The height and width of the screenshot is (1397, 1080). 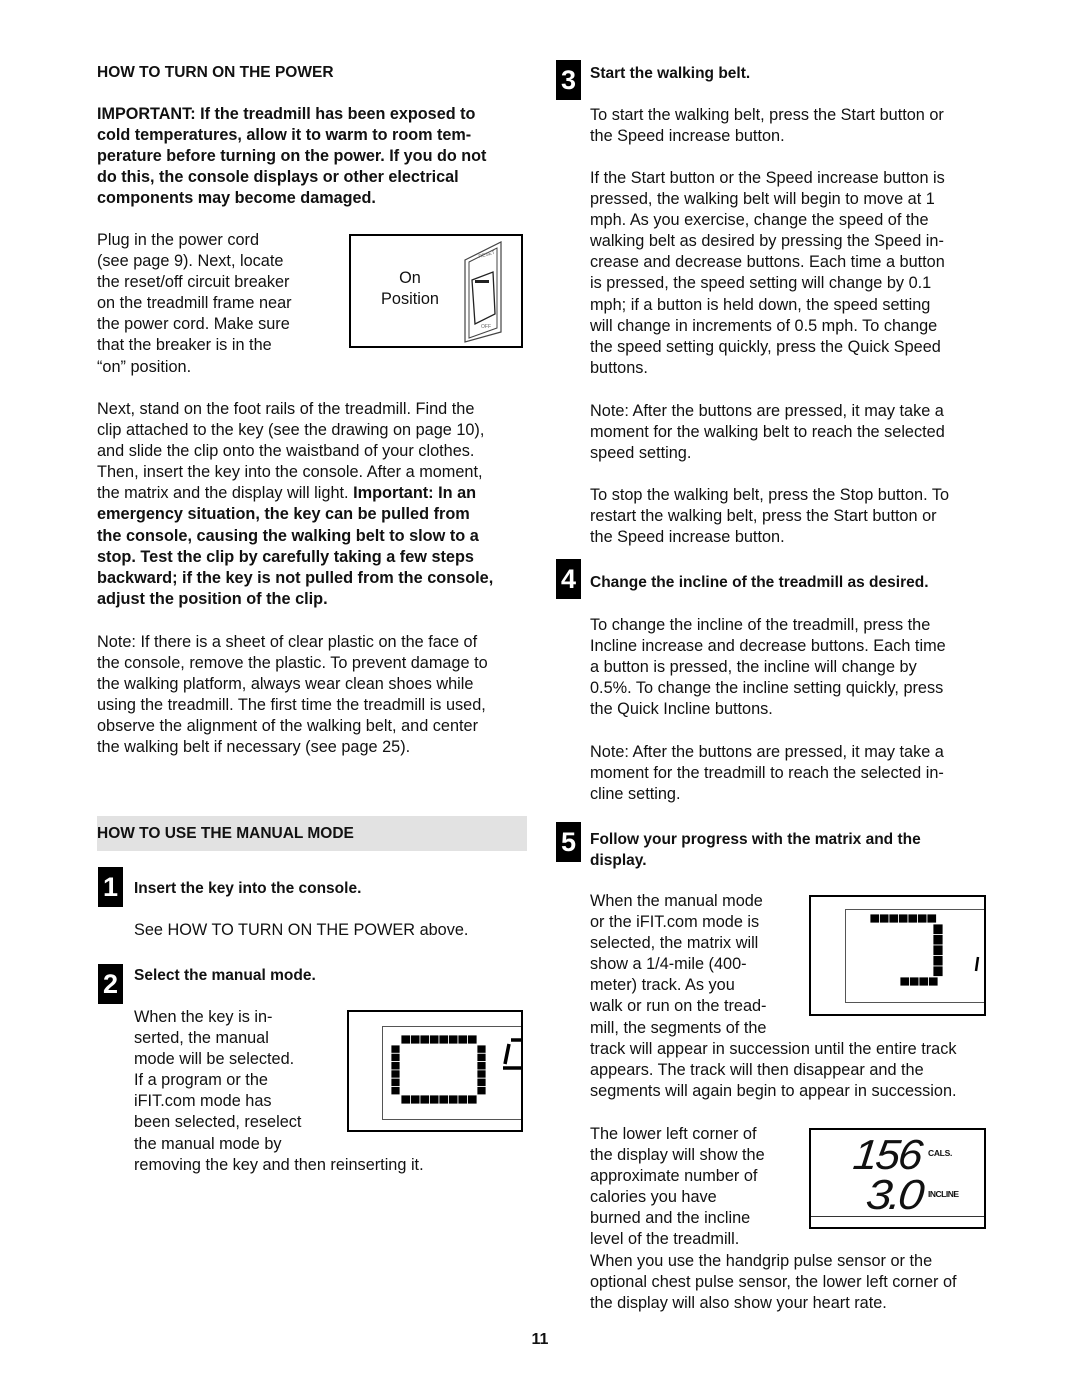 What do you see at coordinates (568, 842) in the screenshot?
I see `step-5-badge: 5` at bounding box center [568, 842].